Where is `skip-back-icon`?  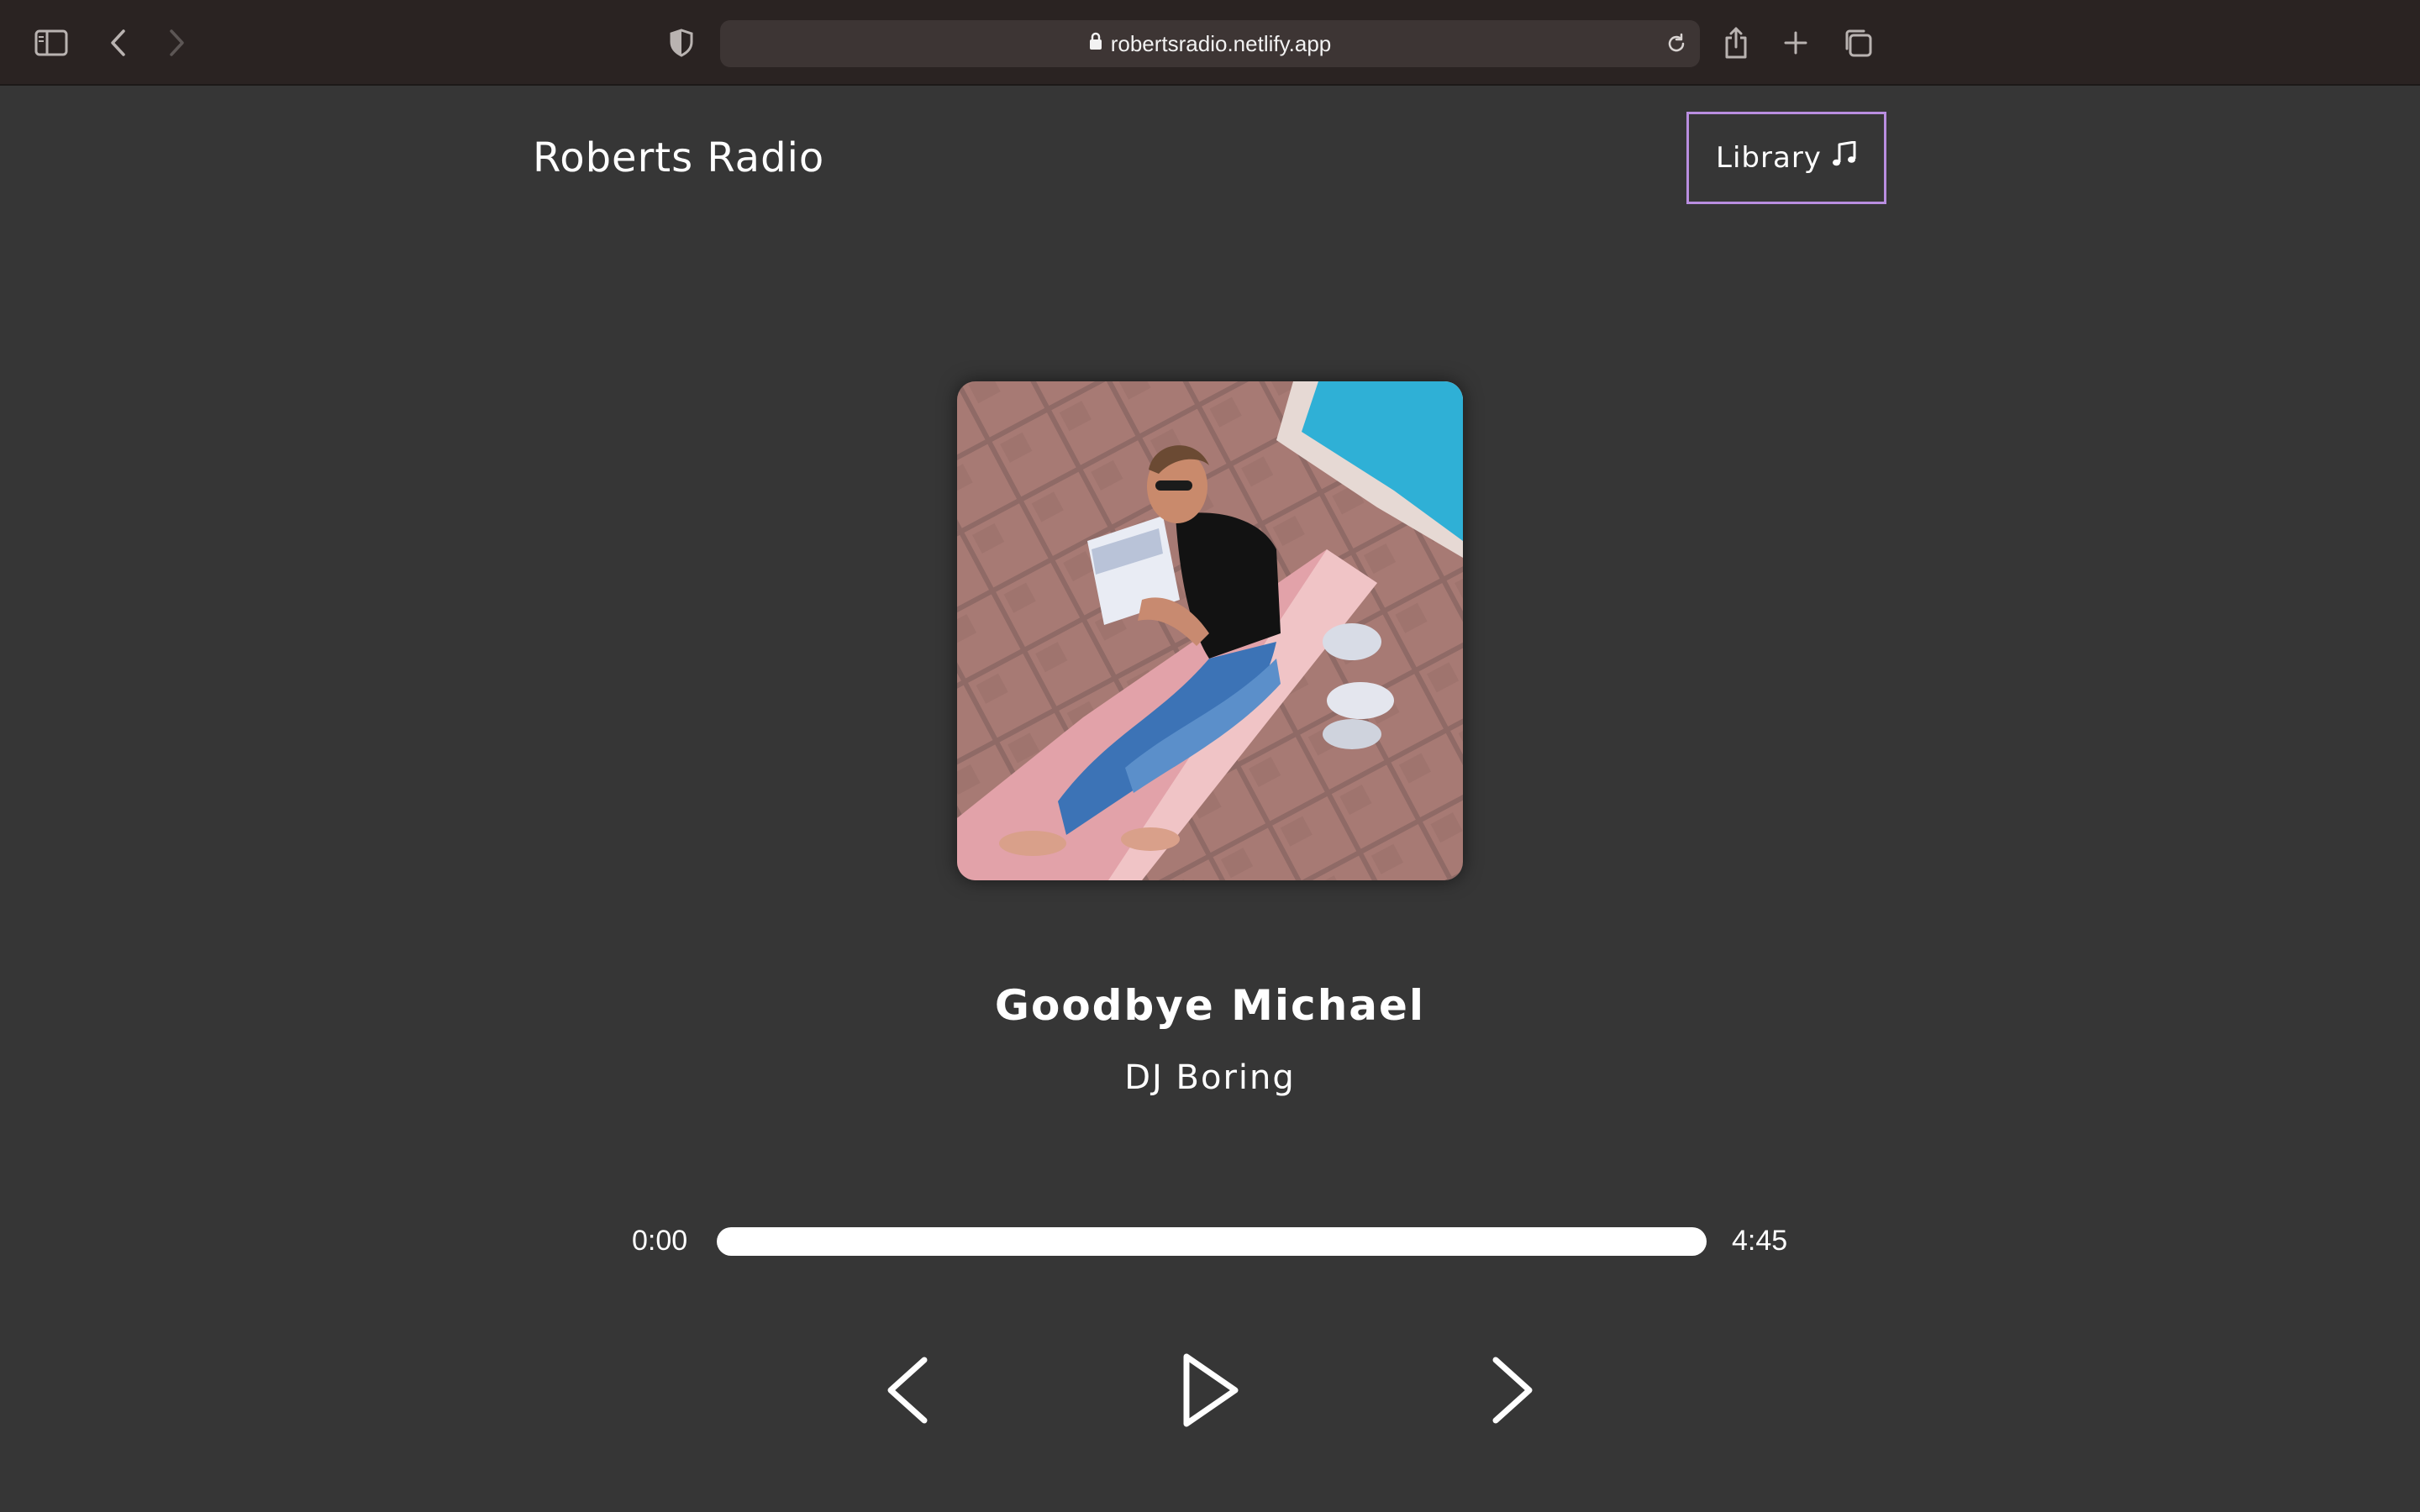
skip-back-icon is located at coordinates (907, 1390).